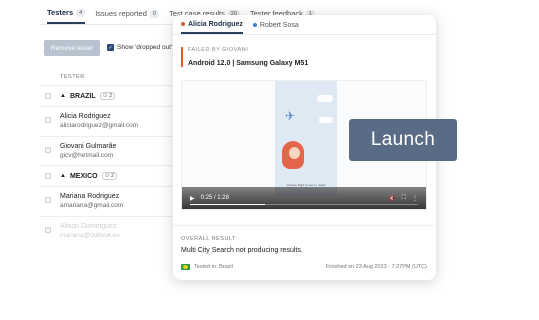 The height and width of the screenshot is (320, 539). What do you see at coordinates (185, 267) in the screenshot?
I see `brazil-flag-icon` at bounding box center [185, 267].